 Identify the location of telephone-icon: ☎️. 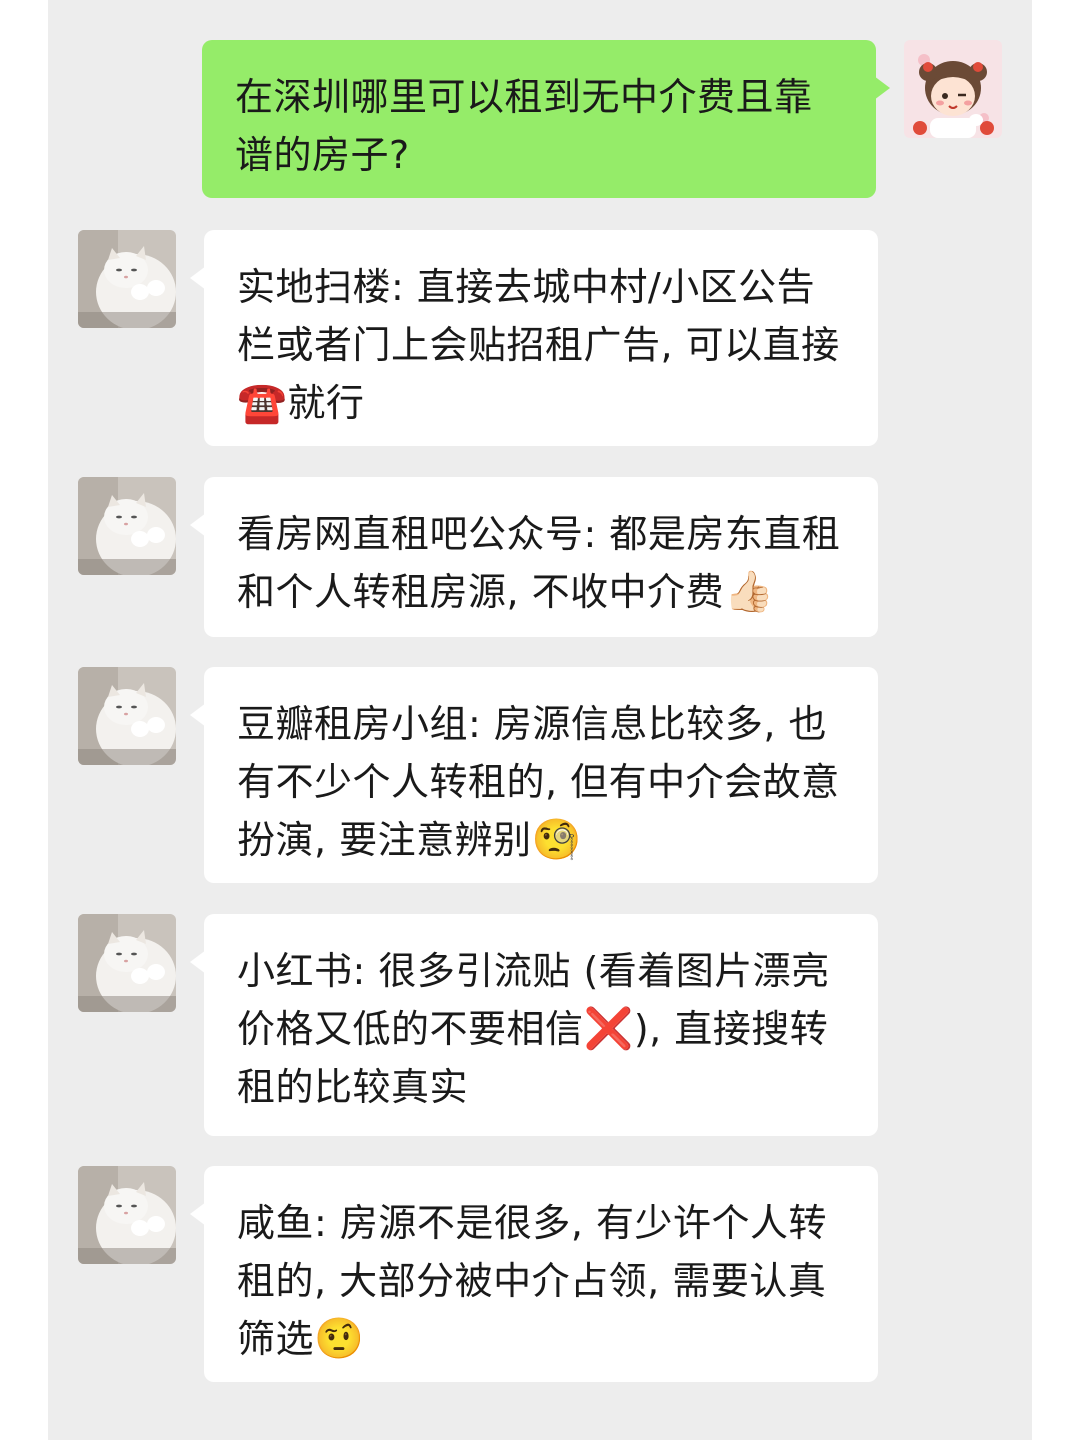
(262, 403).